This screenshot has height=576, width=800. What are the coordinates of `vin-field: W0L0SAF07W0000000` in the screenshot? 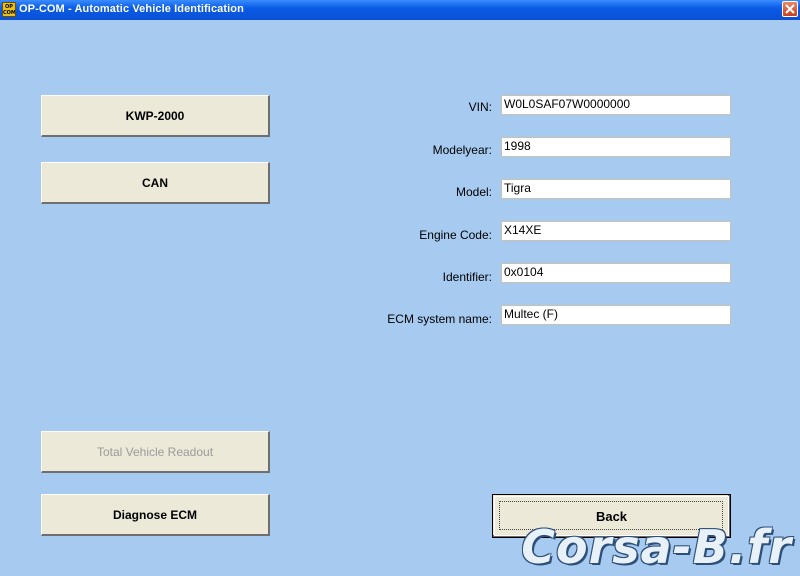 It's located at (616, 105).